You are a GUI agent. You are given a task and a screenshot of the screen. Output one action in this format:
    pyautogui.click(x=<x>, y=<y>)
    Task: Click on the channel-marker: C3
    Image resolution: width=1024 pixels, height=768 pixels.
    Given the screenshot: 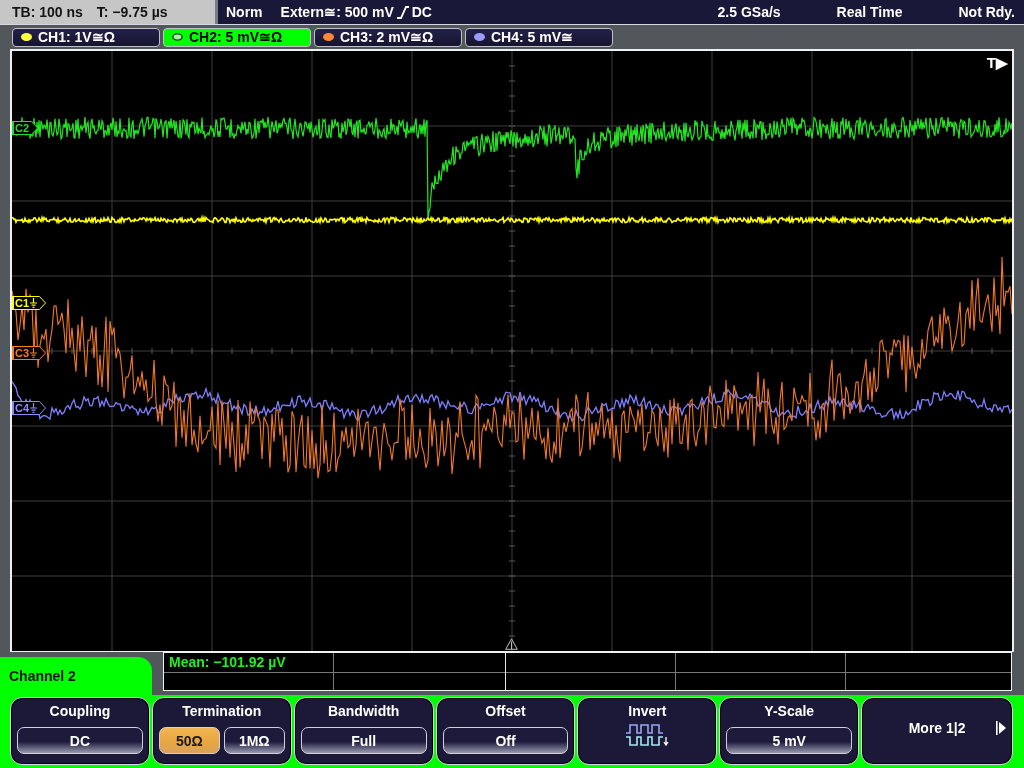 What is the action you would take?
    pyautogui.click(x=29, y=353)
    